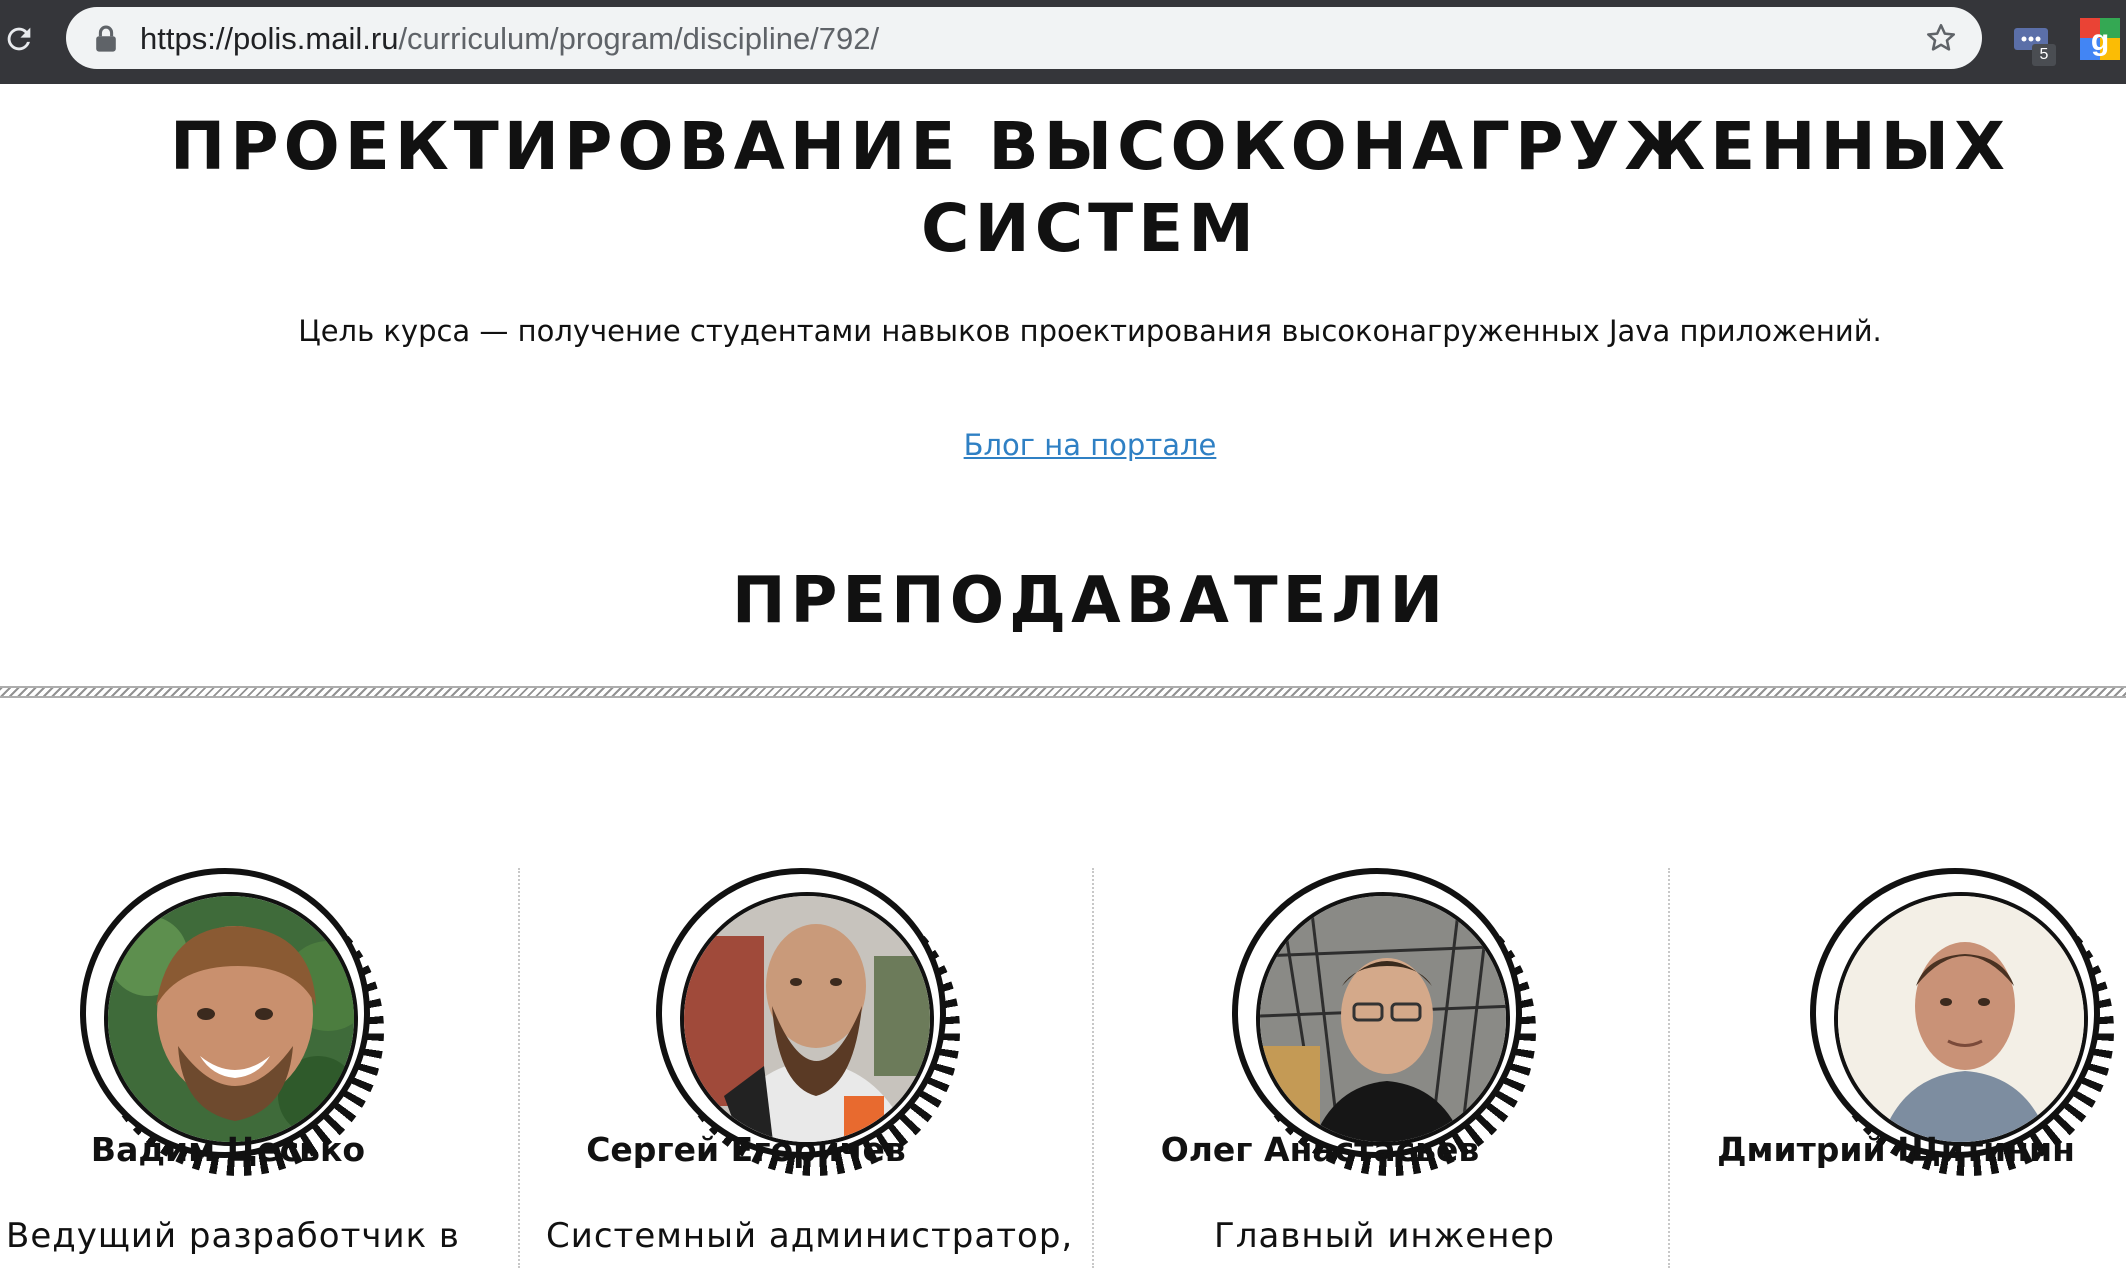 The width and height of the screenshot is (2126, 1268). Describe the element at coordinates (1090, 228) in the screenshot. I see `course-title-line-2: СИСТЕМ` at that location.